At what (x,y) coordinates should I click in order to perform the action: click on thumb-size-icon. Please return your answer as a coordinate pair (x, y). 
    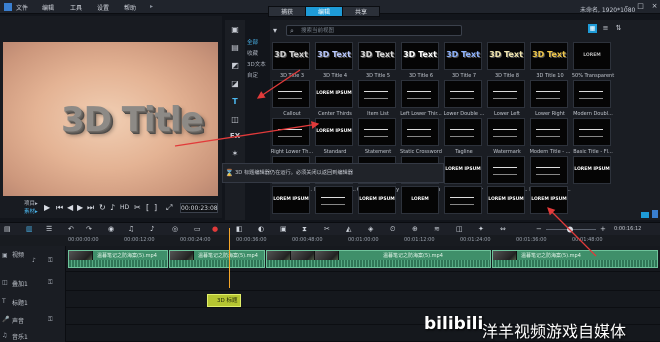
    Looking at the image, I should click on (645, 215).